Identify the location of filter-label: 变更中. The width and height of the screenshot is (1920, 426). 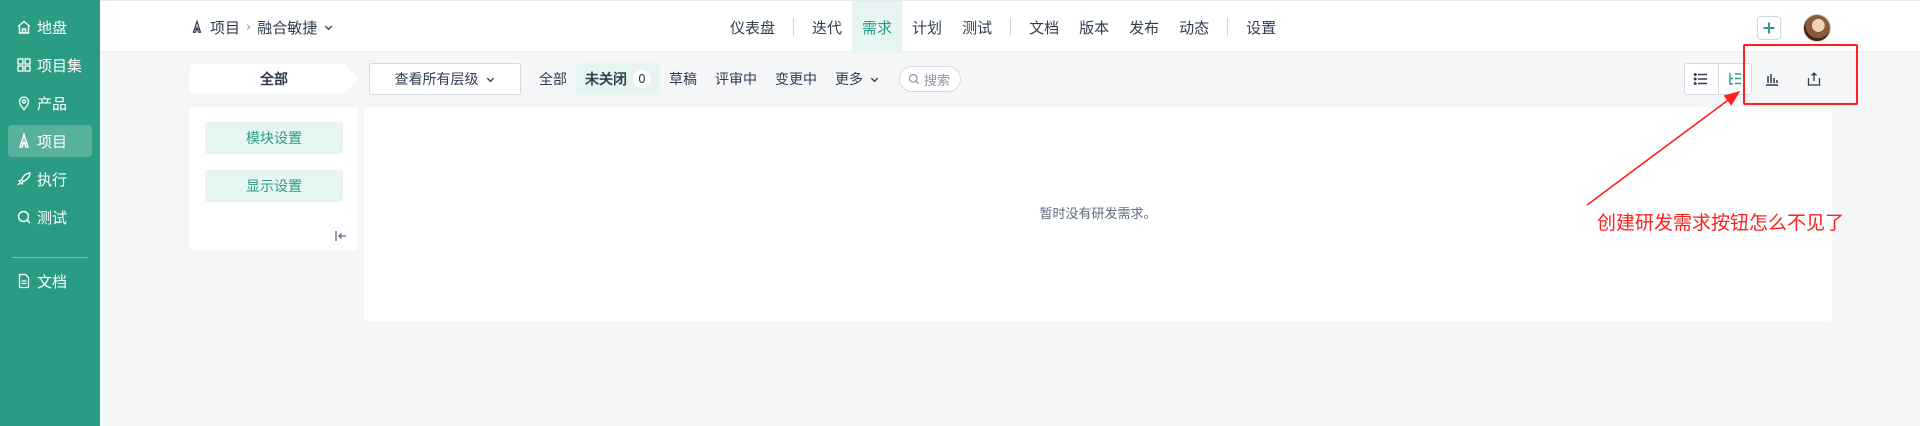
(796, 80).